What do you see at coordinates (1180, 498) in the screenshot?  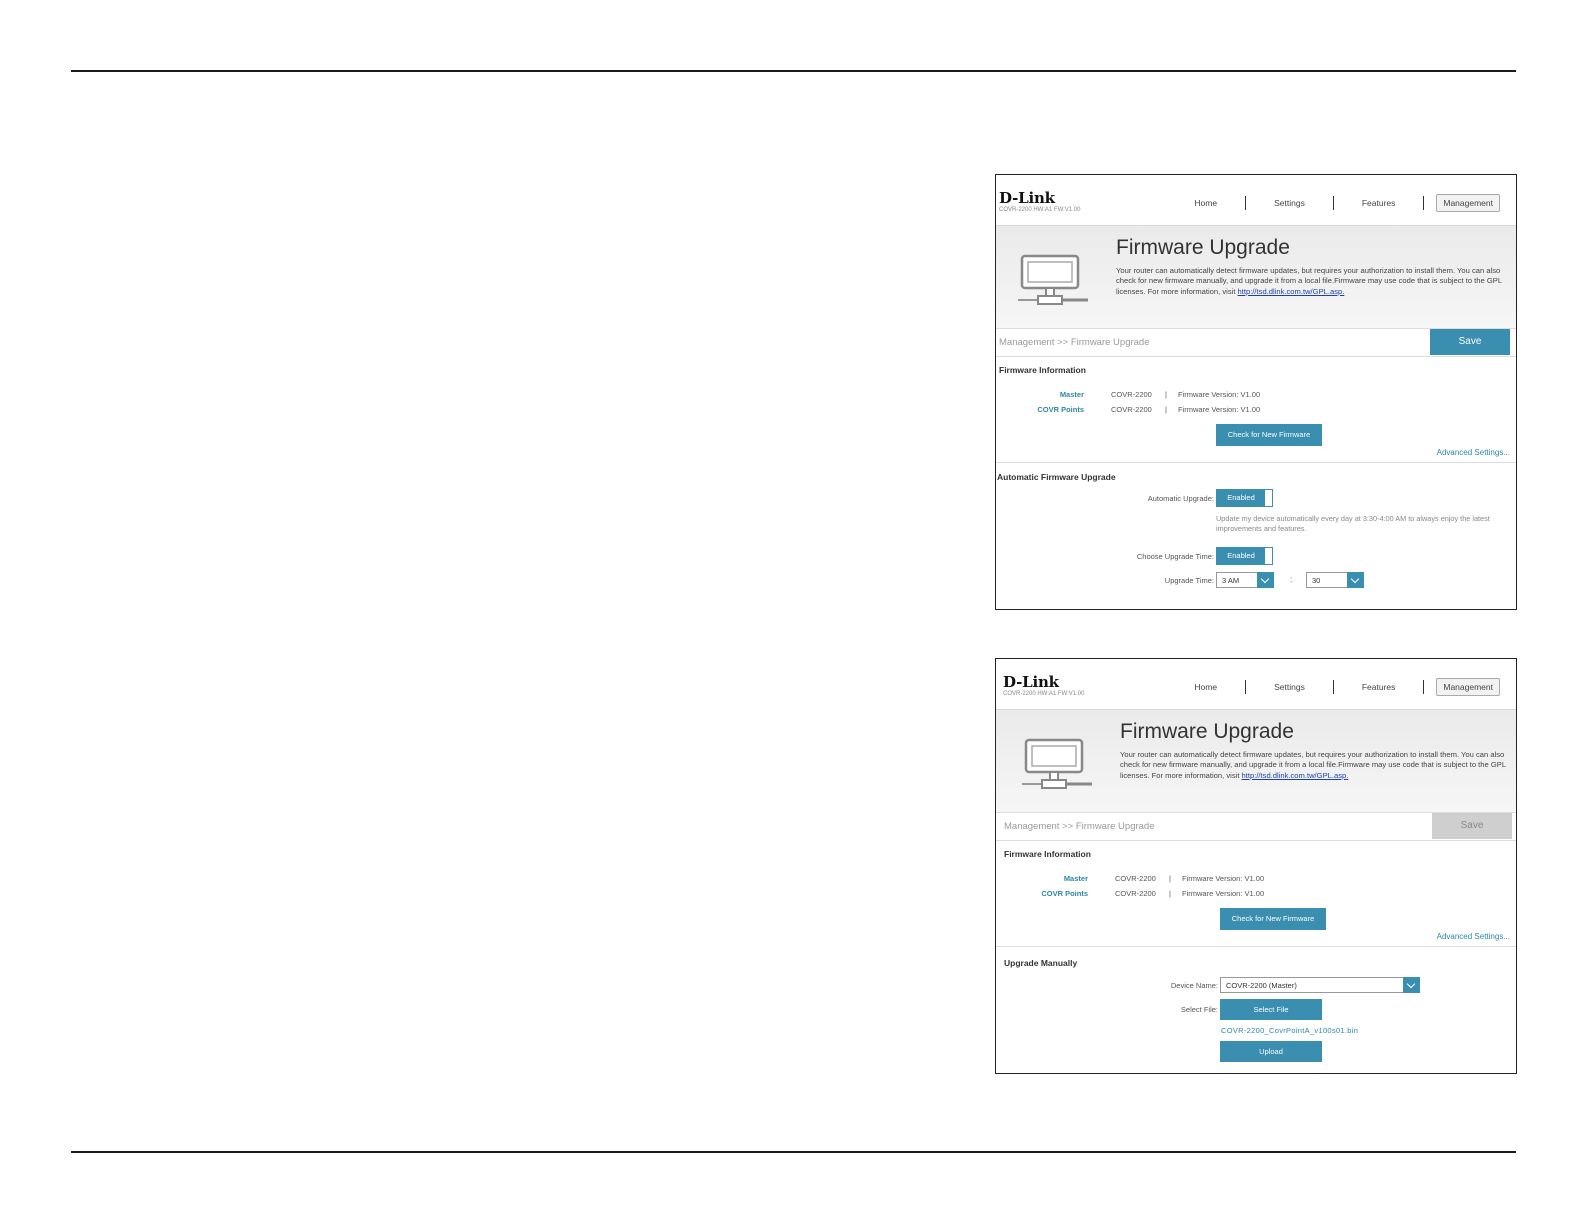 I see `auto-upgrade-label: Automatic Upgrade:` at bounding box center [1180, 498].